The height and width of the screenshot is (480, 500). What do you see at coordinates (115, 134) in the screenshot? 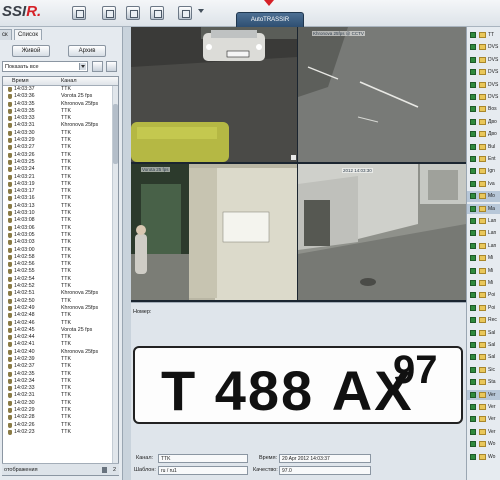
I see `scrollbar-thumb` at bounding box center [115, 134].